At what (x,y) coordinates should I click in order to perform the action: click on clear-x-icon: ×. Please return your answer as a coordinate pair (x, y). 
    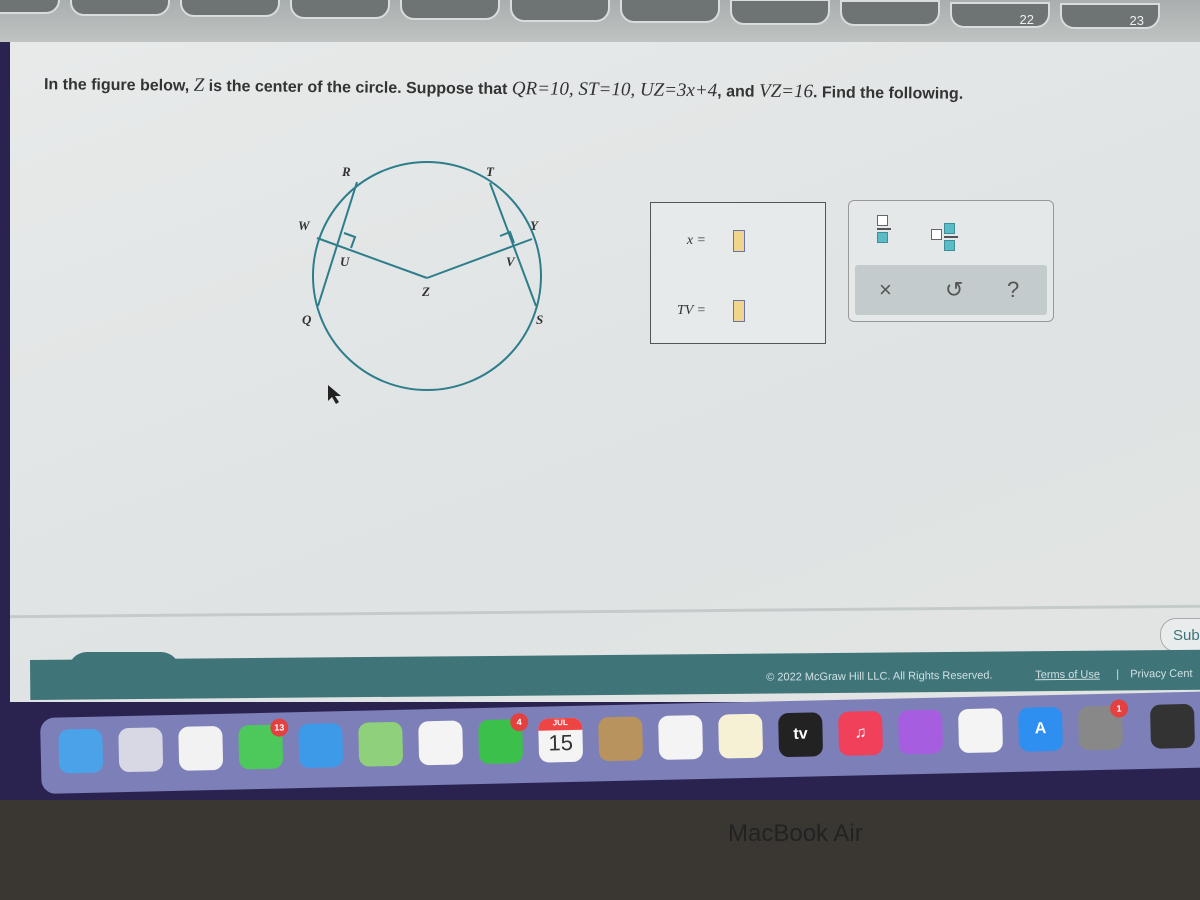
    Looking at the image, I should click on (885, 290).